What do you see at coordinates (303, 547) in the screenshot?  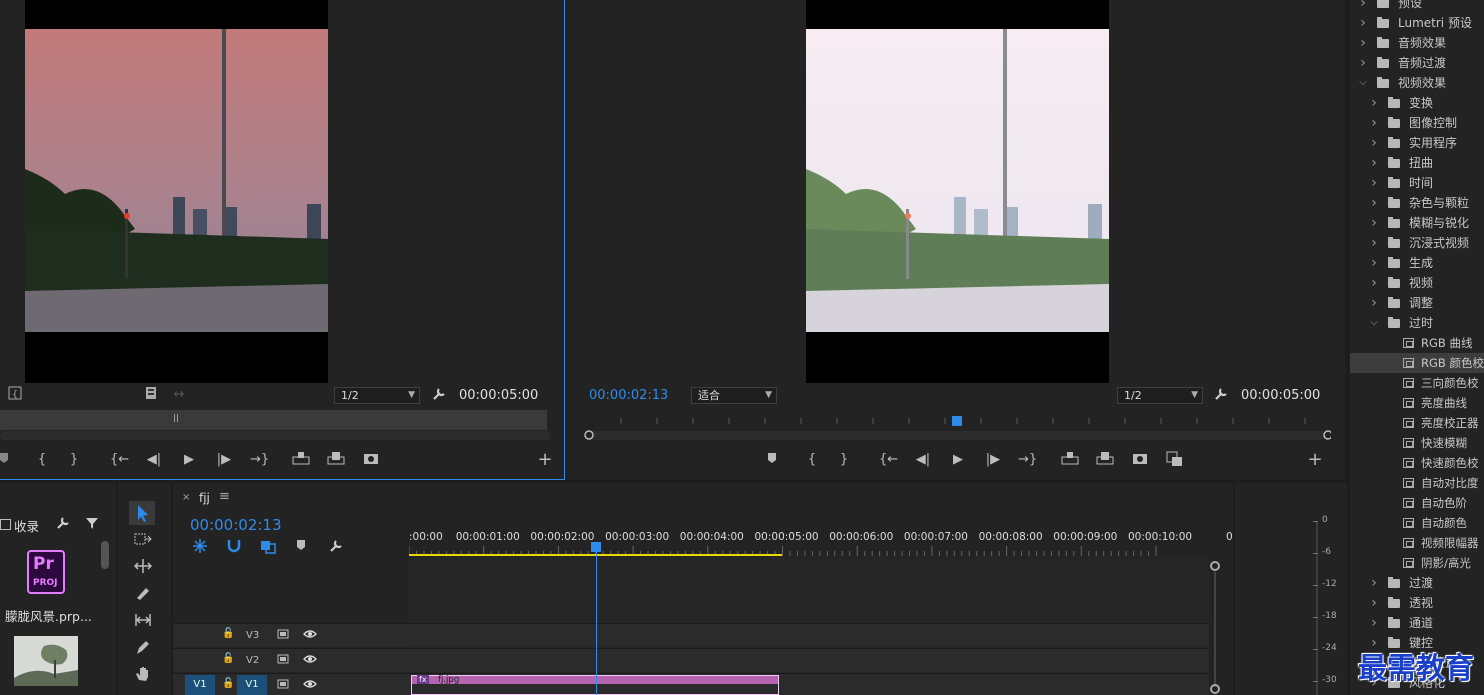 I see `add-marker-icon` at bounding box center [303, 547].